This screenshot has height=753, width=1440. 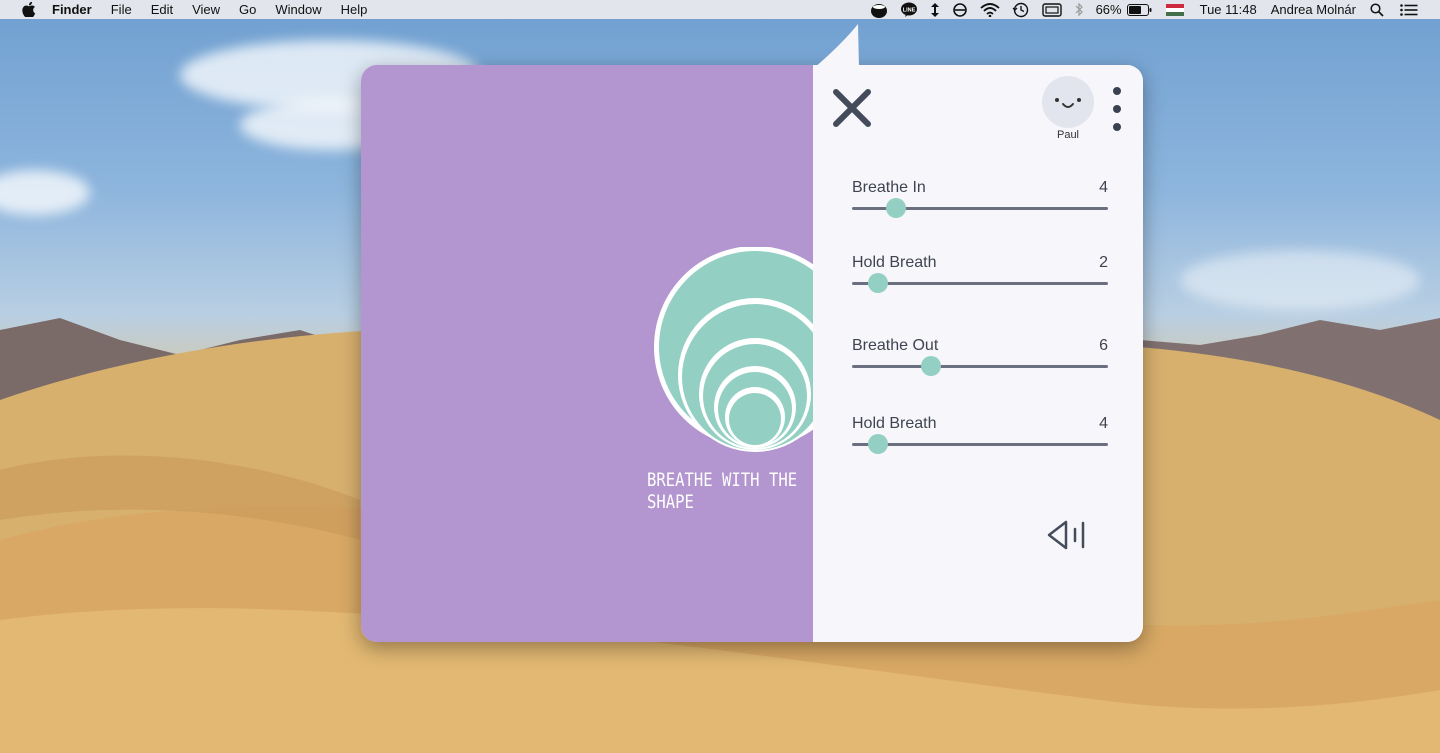 I want to click on close-icon, so click(x=852, y=108).